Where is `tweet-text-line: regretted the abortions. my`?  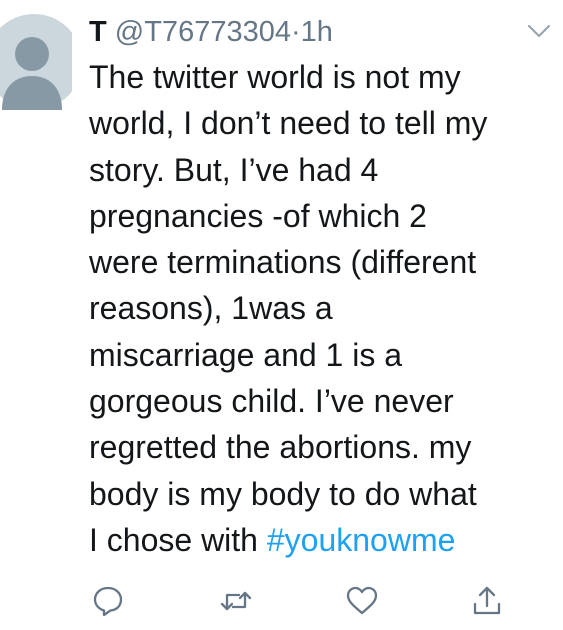
tweet-text-line: regretted the abortions. my is located at coordinates (280, 447).